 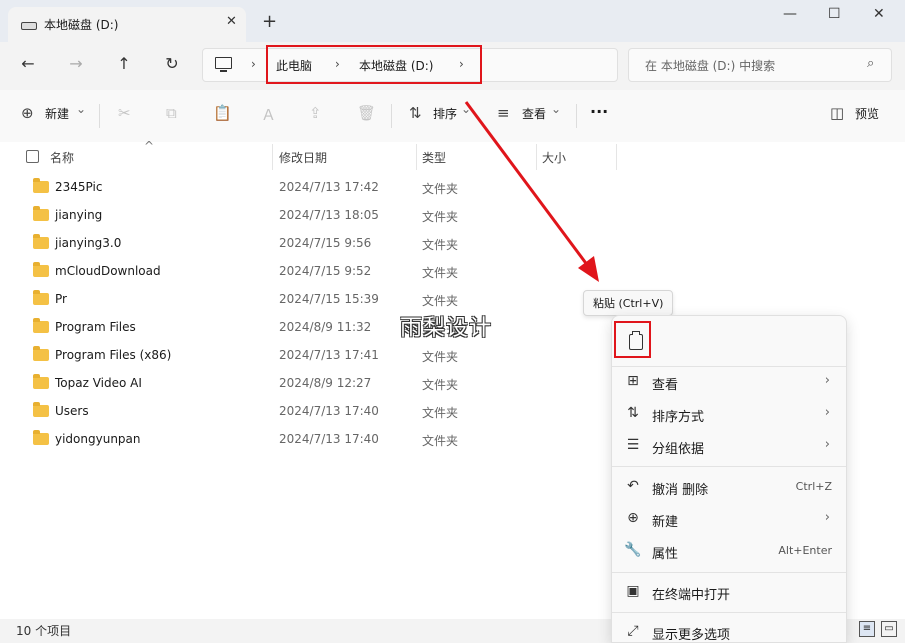 What do you see at coordinates (81, 109) in the screenshot?
I see `new-dropdown-icon: ⌄` at bounding box center [81, 109].